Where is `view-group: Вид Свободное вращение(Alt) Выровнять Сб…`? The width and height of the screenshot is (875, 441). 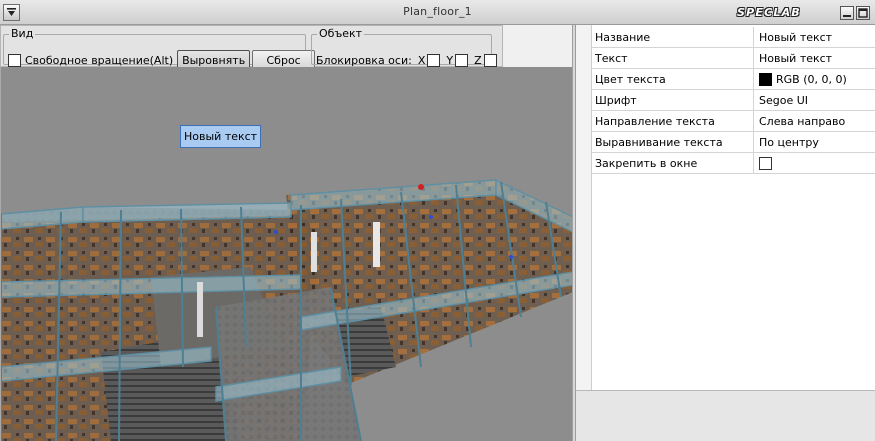 view-group: Вид Свободное вращение(Alt) Выровнять Сб… is located at coordinates (159, 48).